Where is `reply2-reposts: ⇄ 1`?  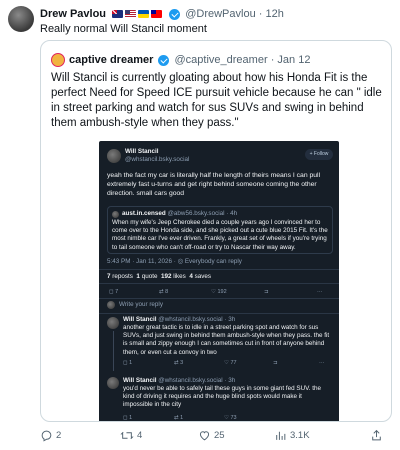
reply2-reposts: ⇄ 1 is located at coordinates (178, 417).